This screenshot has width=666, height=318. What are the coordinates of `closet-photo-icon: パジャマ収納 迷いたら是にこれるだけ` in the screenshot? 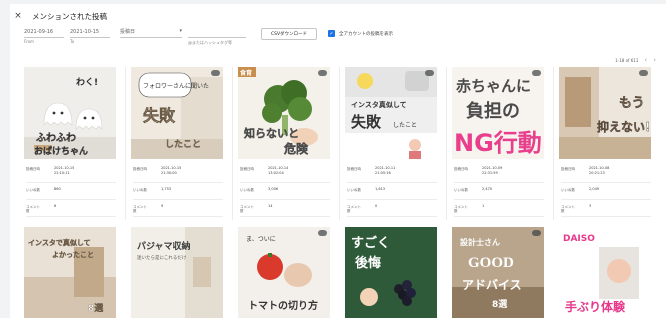 It's located at (177, 272).